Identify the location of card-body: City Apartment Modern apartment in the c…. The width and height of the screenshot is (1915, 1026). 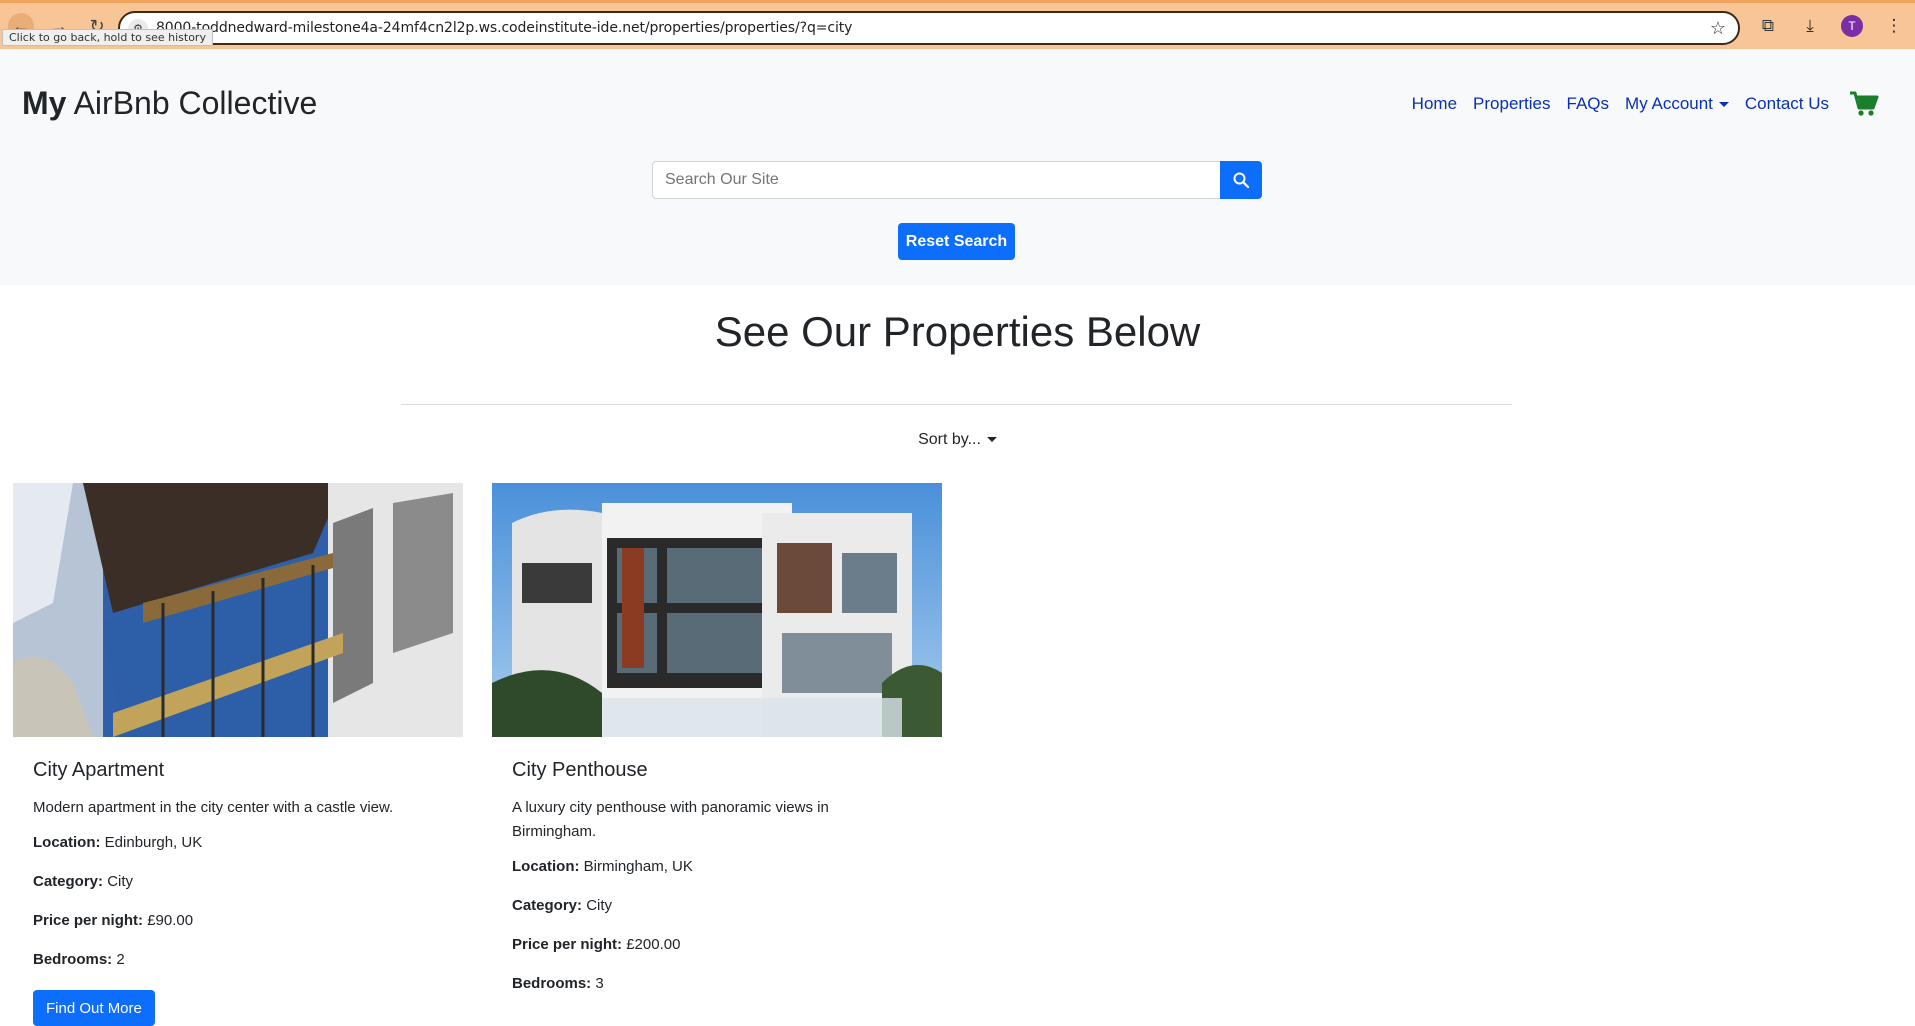
(238, 881).